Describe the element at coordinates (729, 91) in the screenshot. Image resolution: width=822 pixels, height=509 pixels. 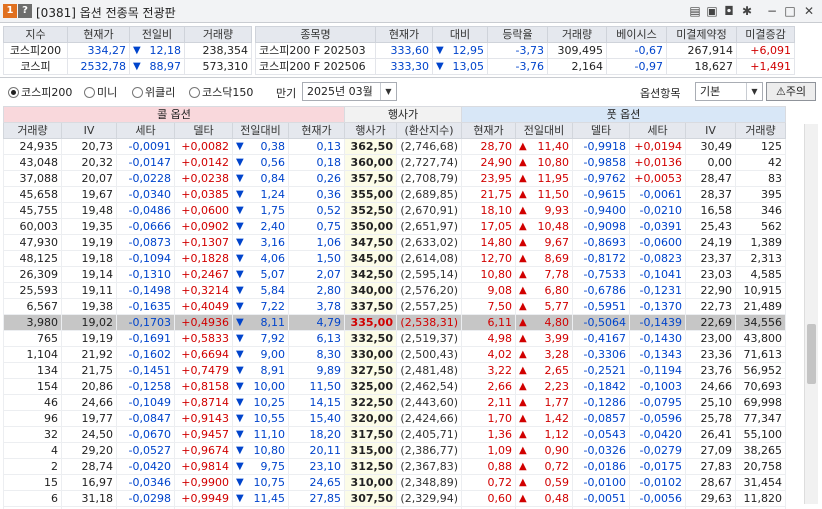
I see `item-select: 기본 ▼` at that location.